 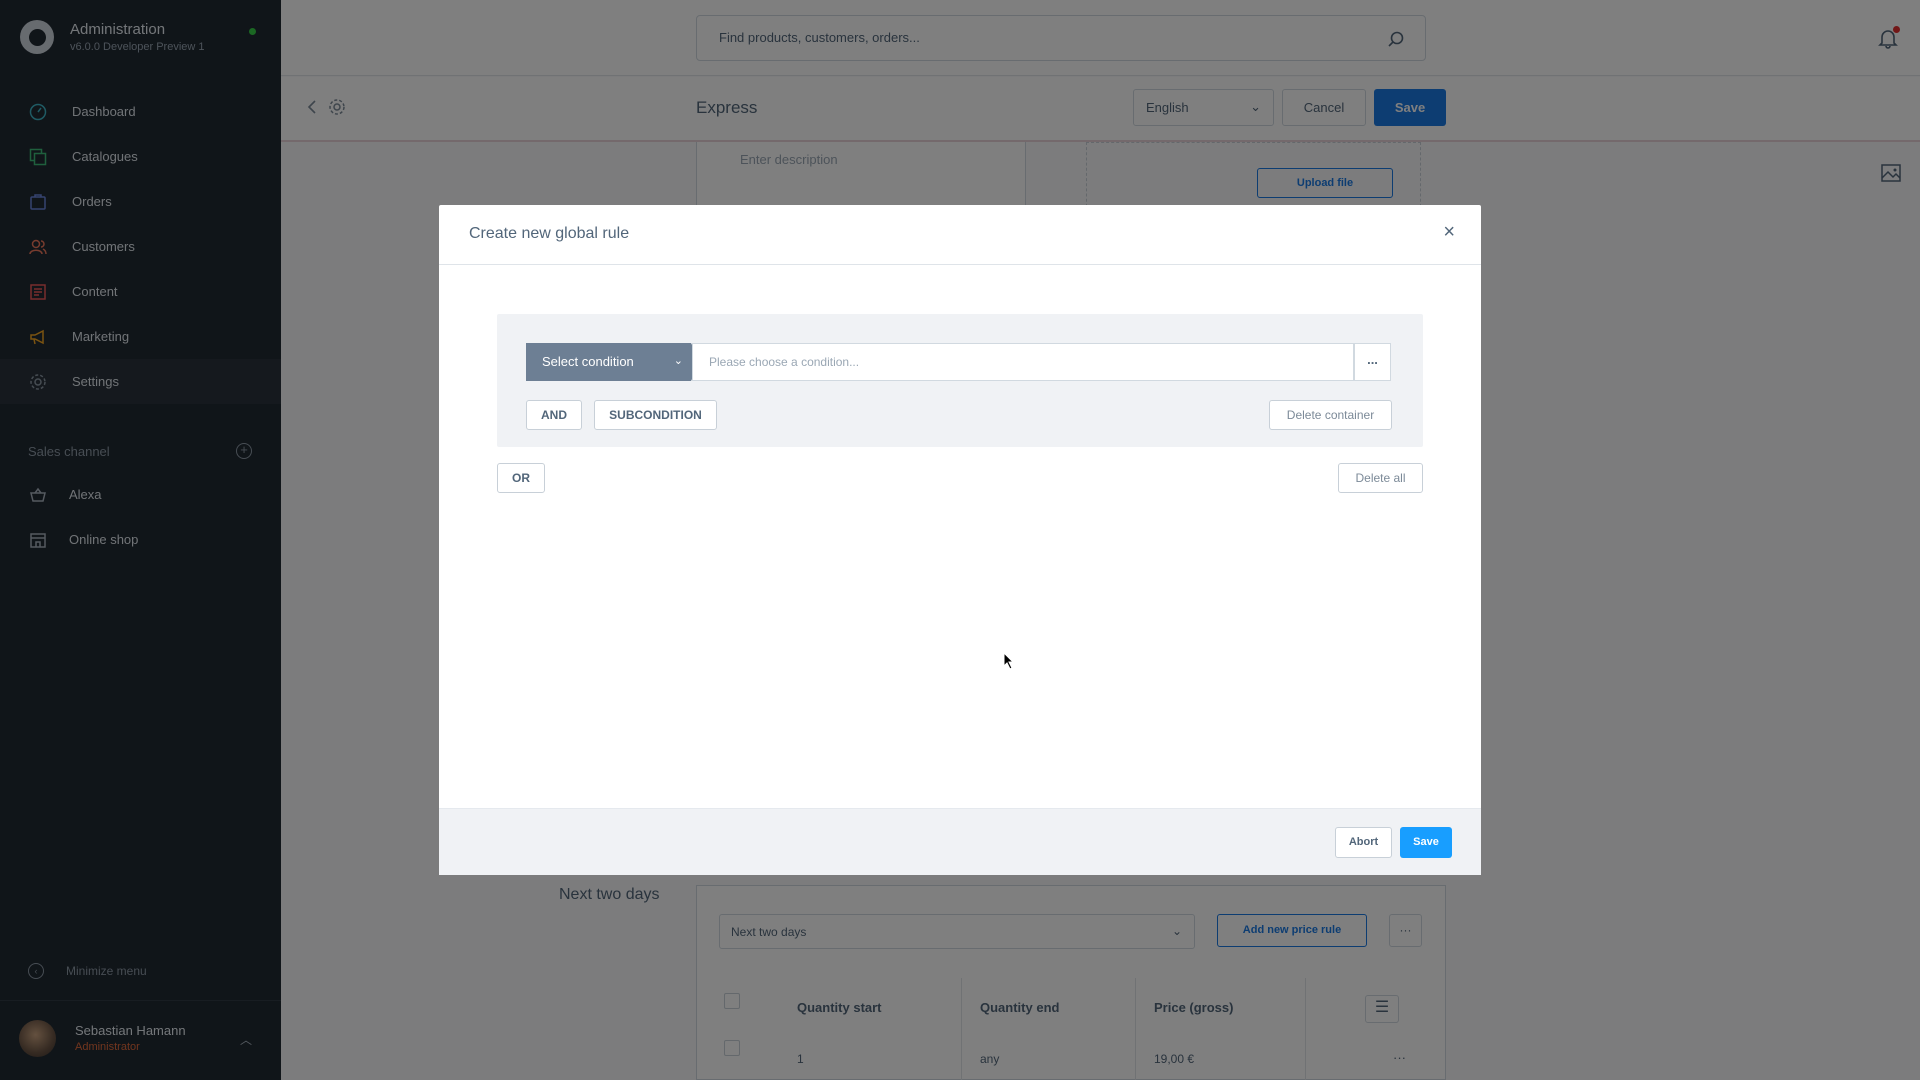 I want to click on abort-button: Abort, so click(x=1363, y=842).